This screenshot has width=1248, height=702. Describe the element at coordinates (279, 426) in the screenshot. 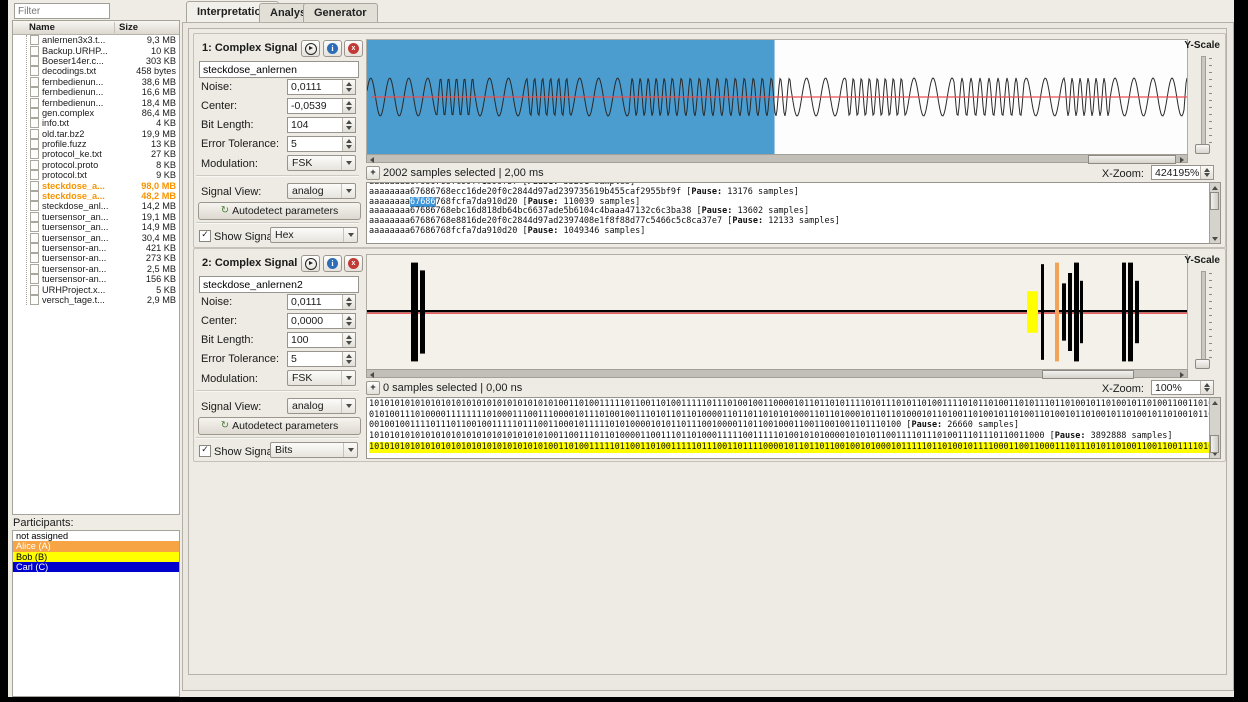

I see `autodetect-parameters-button: ↻ Autodetect parameters` at that location.